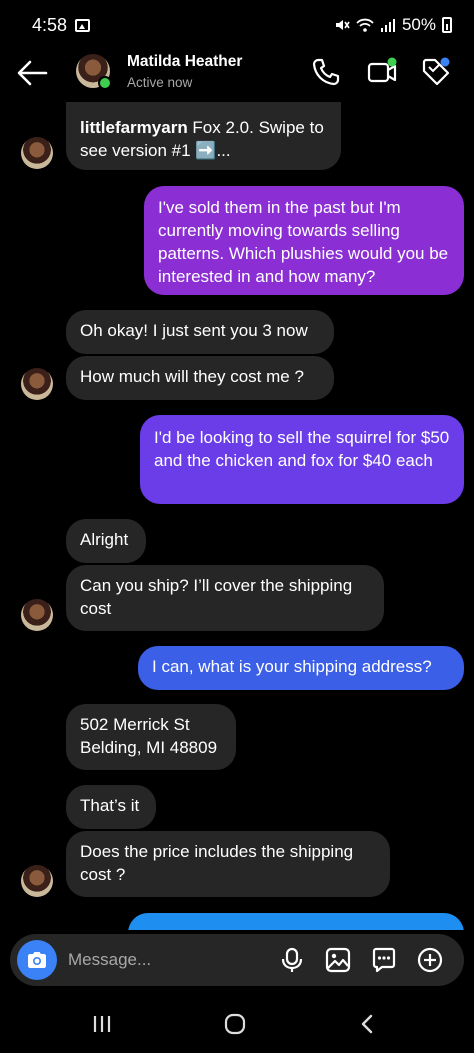  What do you see at coordinates (200, 378) in the screenshot?
I see `incoming-message: How much will they cost me ?` at bounding box center [200, 378].